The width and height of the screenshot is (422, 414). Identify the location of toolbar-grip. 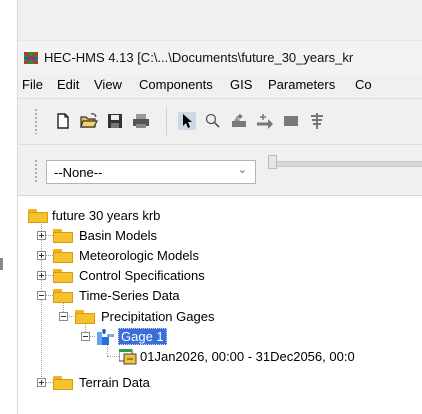
(36, 121).